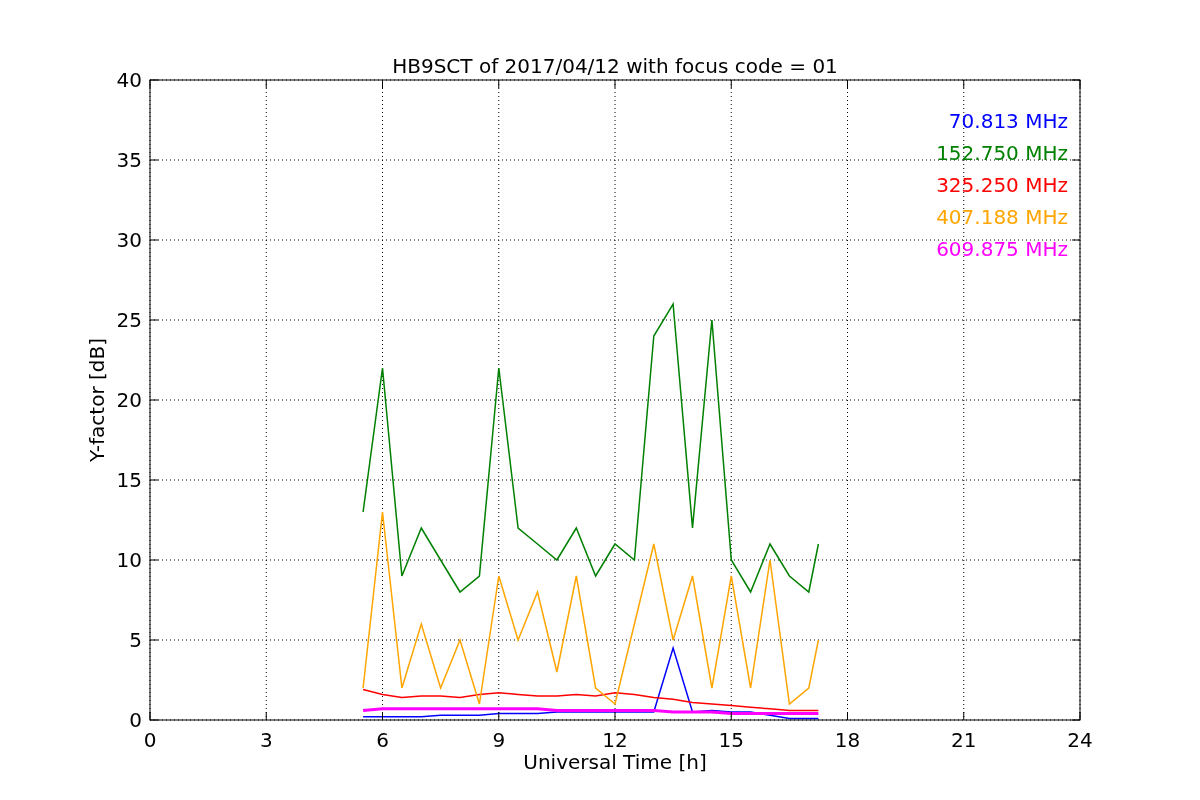  What do you see at coordinates (499, 740) in the screenshot?
I see `x-tick-label: 9` at bounding box center [499, 740].